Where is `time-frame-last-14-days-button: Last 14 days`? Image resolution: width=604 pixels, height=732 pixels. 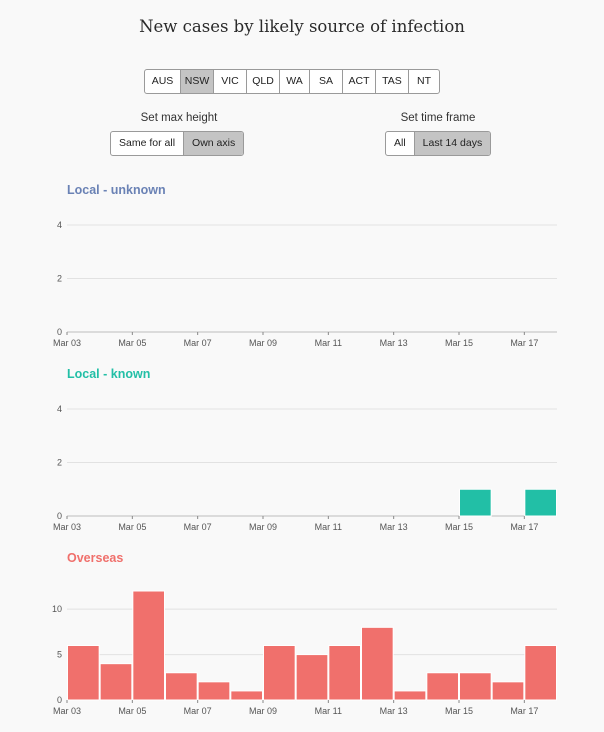 time-frame-last-14-days-button: Last 14 days is located at coordinates (452, 143).